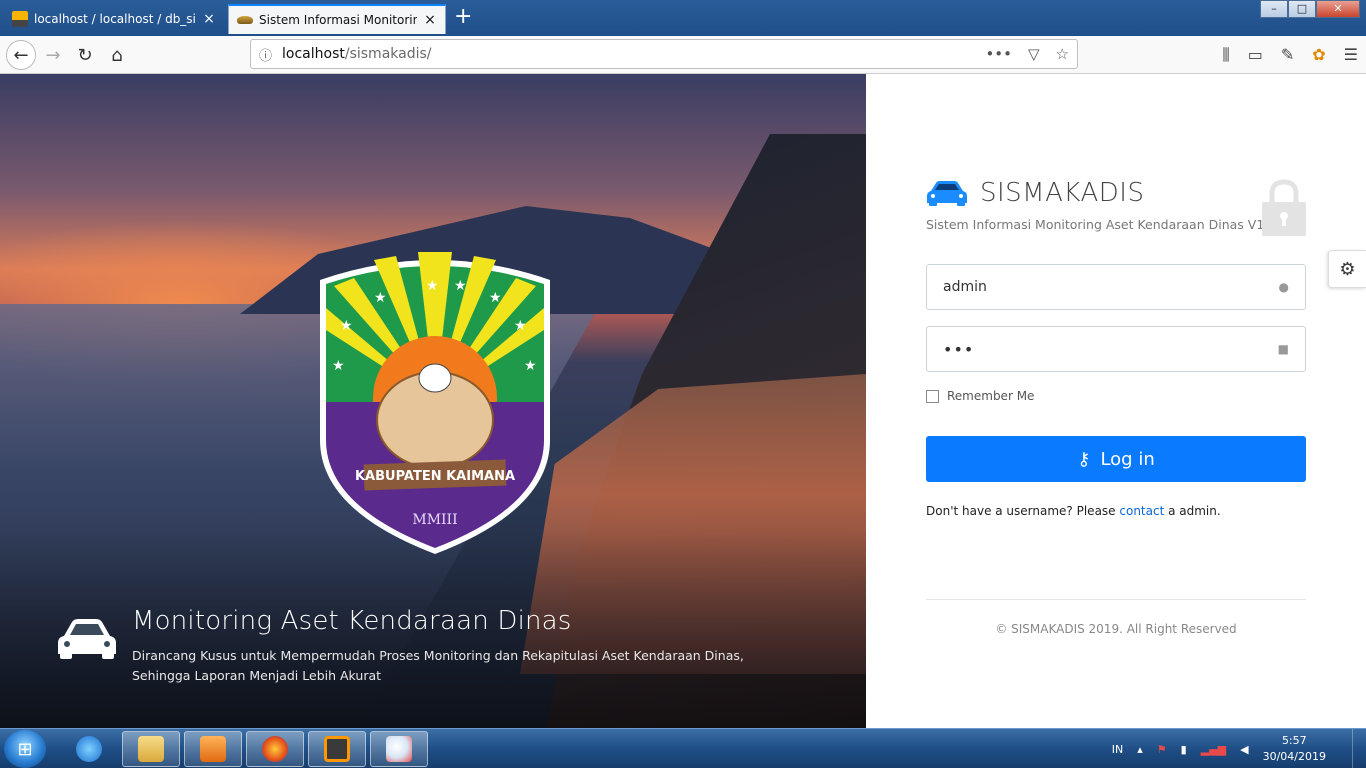 The image size is (1366, 769). I want to click on bookmark-star-icon: ☆, so click(1062, 54).